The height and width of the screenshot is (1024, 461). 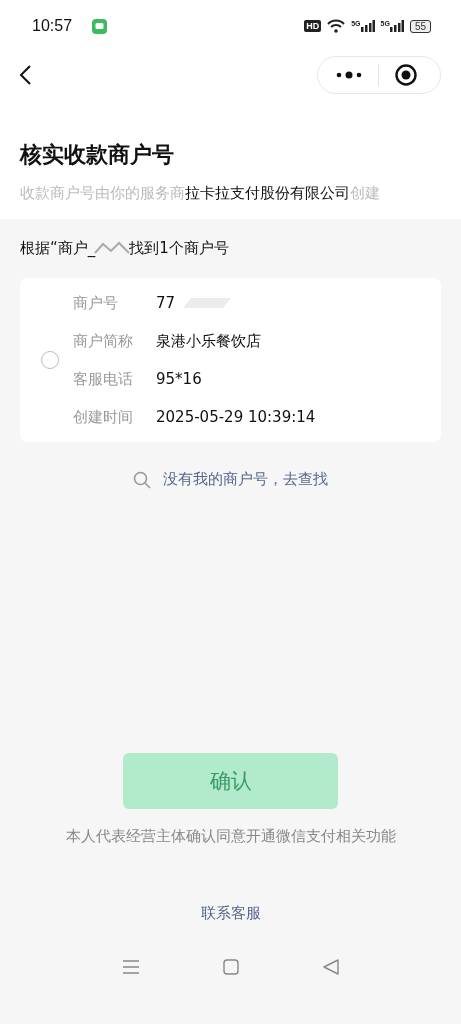 I want to click on field-value: 77, so click(x=166, y=303).